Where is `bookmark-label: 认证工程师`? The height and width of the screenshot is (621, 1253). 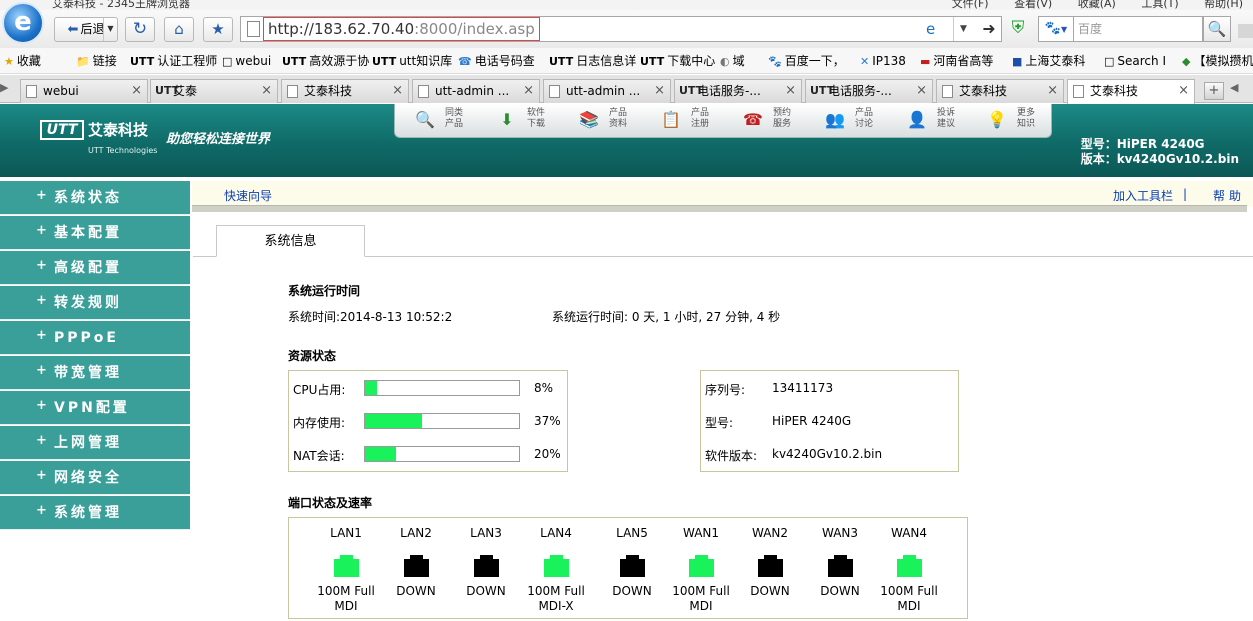 bookmark-label: 认证工程师 is located at coordinates (187, 61).